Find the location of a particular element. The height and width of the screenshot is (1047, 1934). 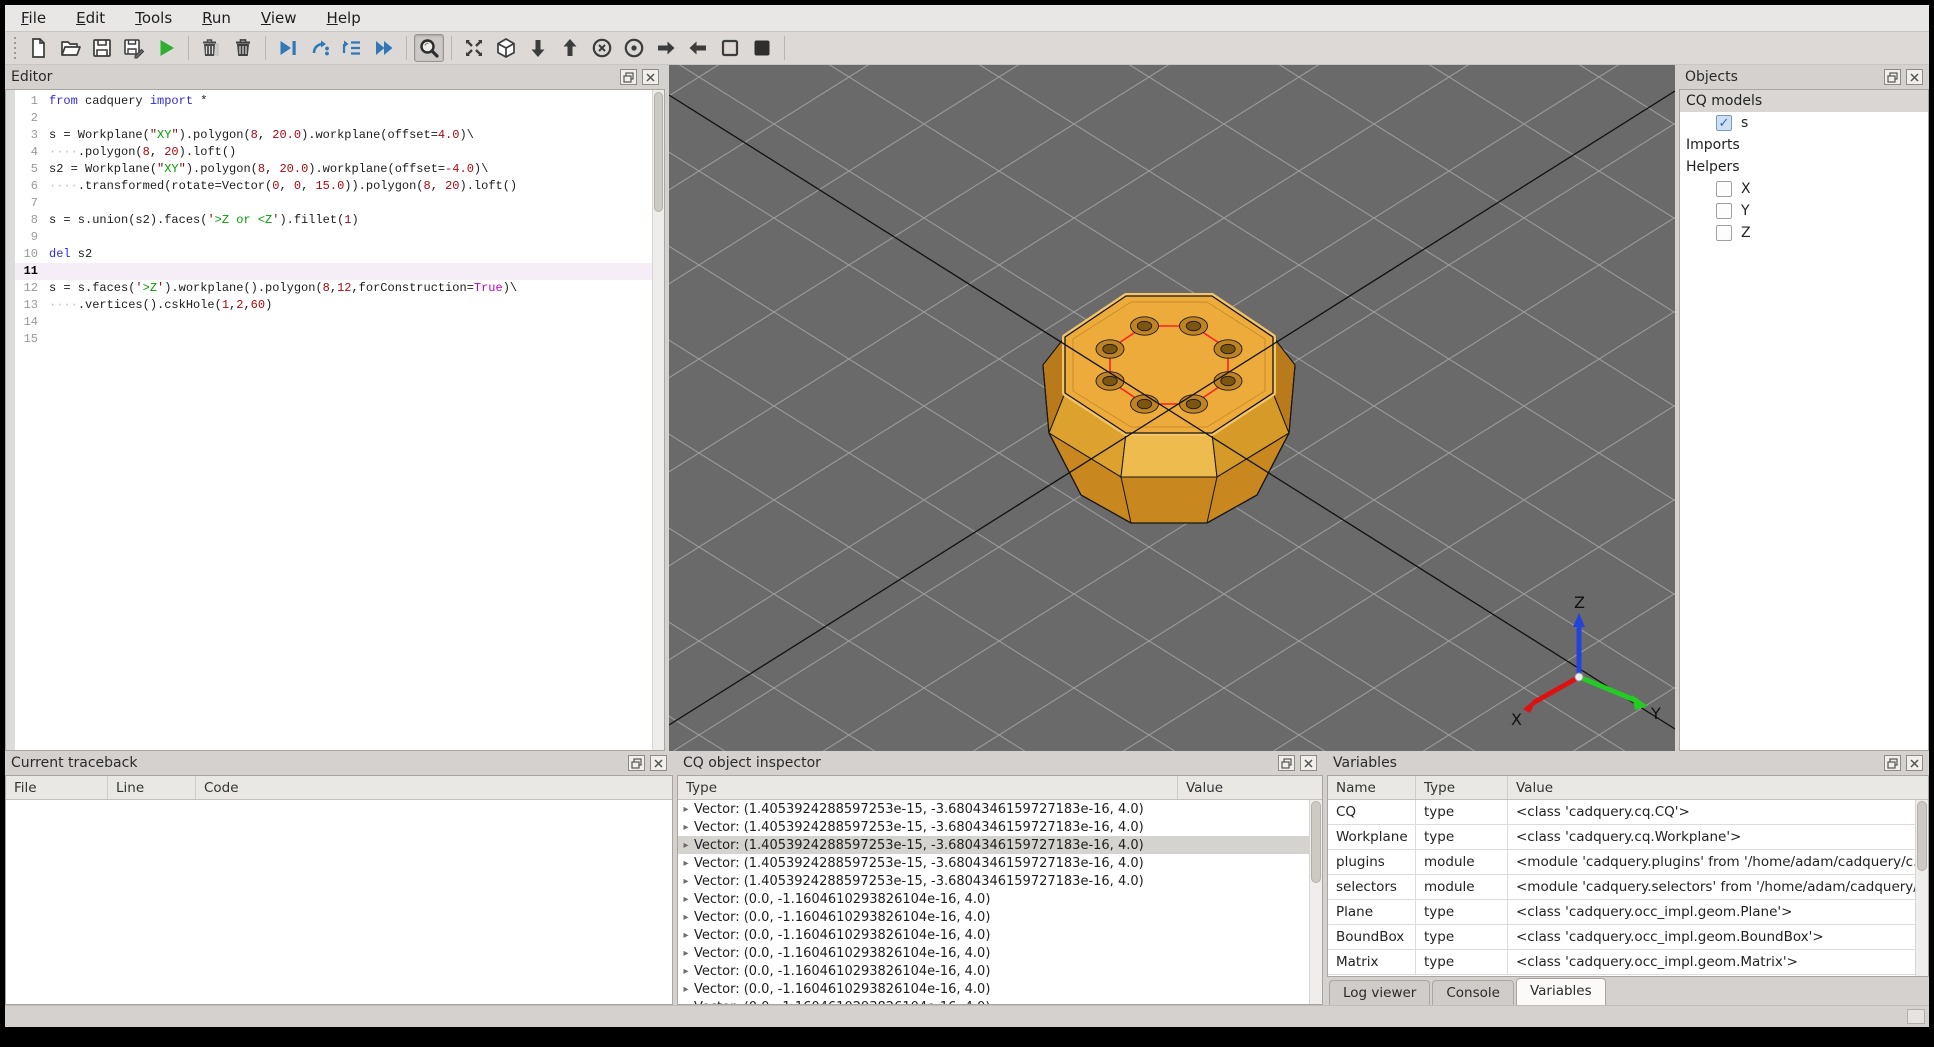

code-line-2: 2 is located at coordinates (333, 118).